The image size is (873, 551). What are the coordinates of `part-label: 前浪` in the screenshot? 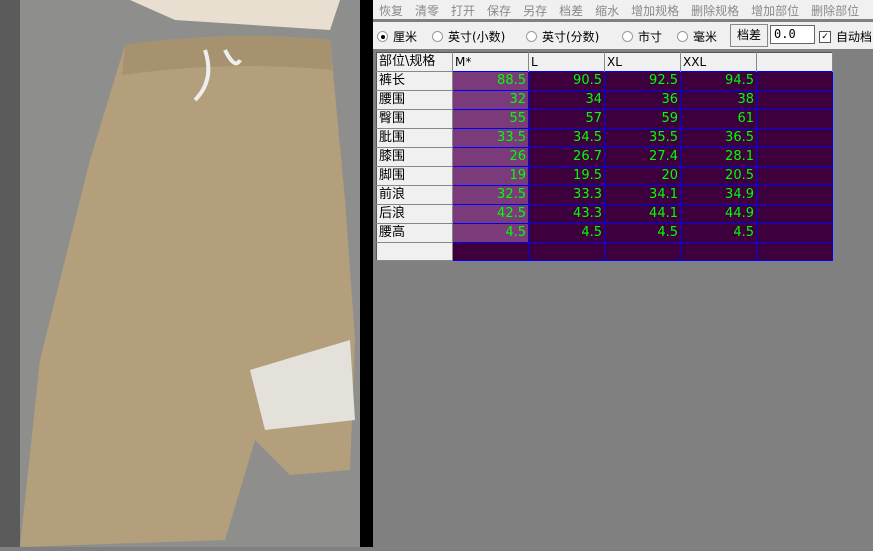 It's located at (414, 195).